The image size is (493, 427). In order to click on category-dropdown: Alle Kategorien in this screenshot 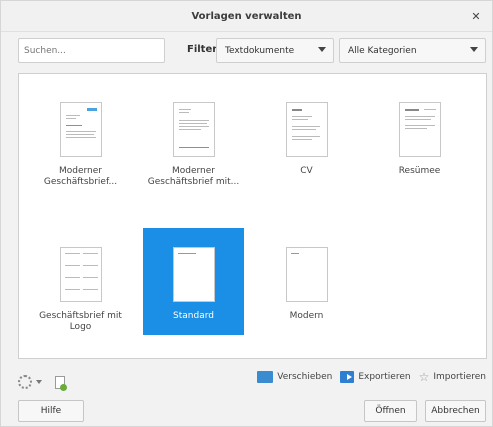, I will do `click(412, 50)`.